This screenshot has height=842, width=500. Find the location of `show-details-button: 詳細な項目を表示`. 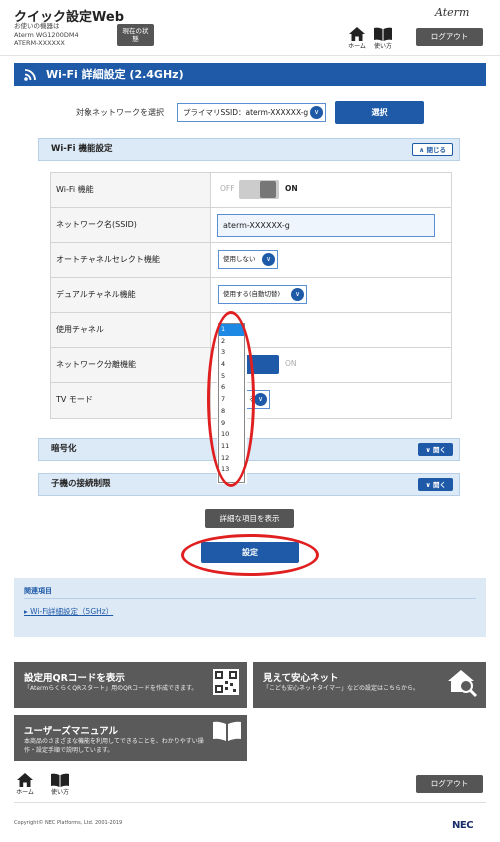

show-details-button: 詳細な項目を表示 is located at coordinates (249, 518).